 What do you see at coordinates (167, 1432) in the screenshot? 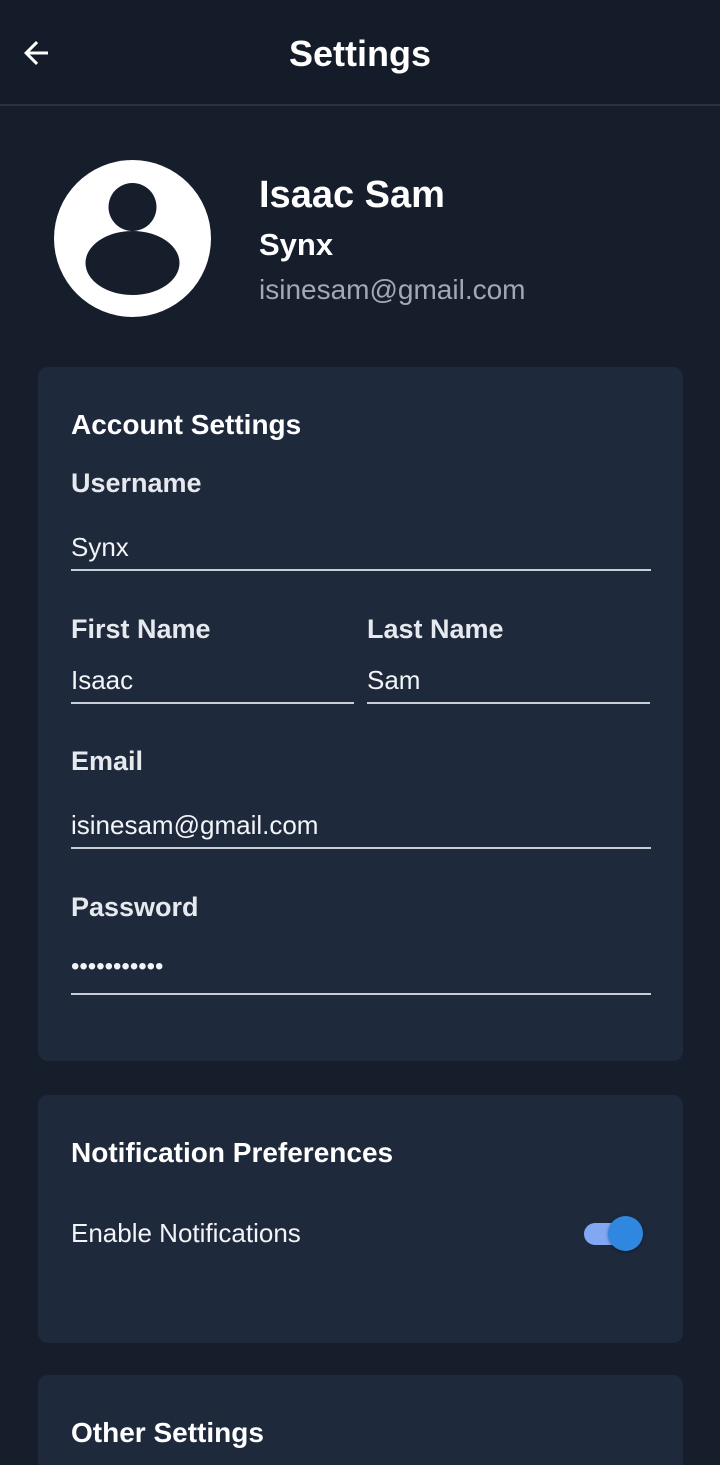
I see `other-settings-title: Other Settings` at bounding box center [167, 1432].